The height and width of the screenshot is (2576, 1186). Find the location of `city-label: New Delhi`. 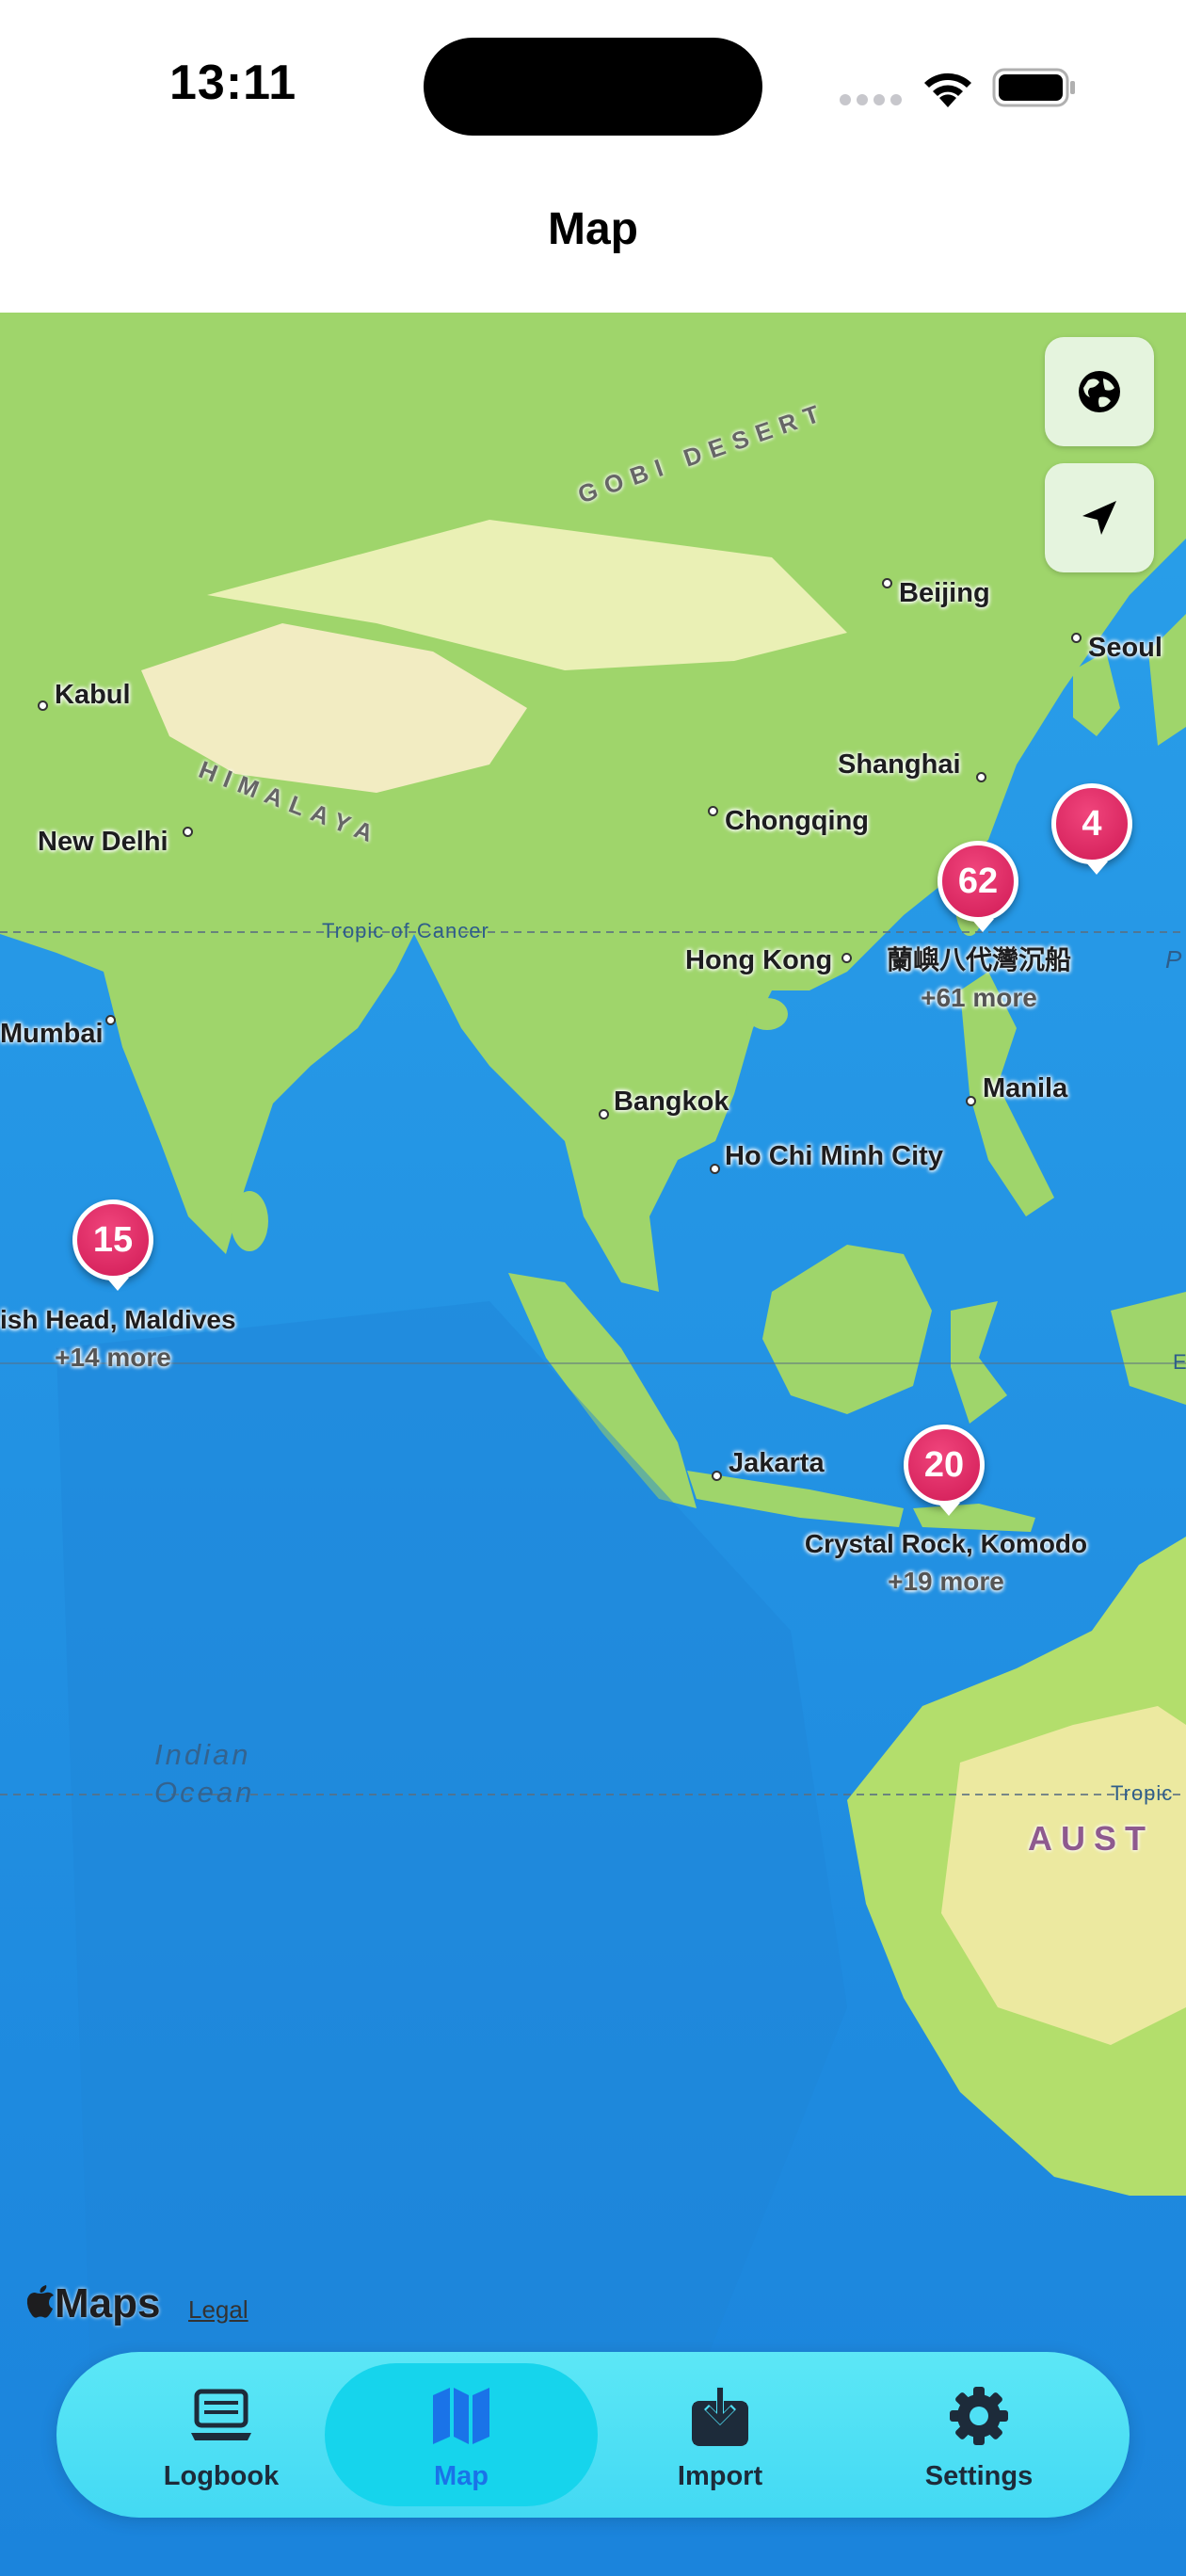

city-label: New Delhi is located at coordinates (103, 842).